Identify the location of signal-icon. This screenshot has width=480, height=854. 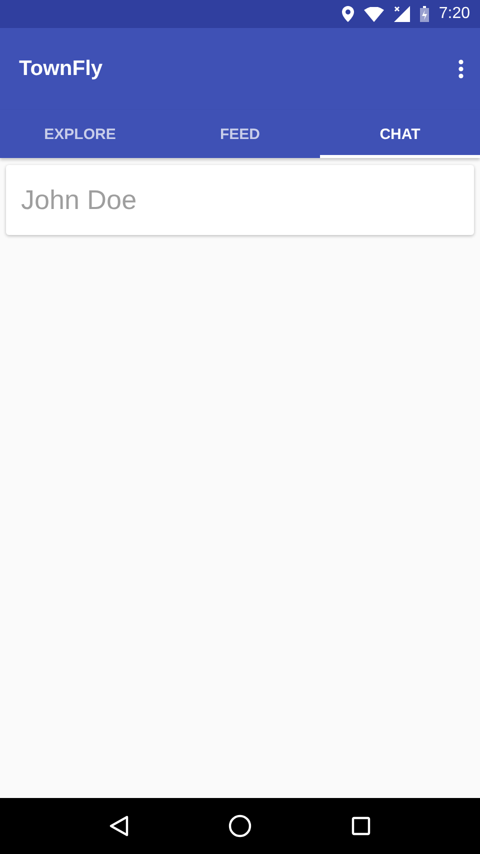
(402, 14).